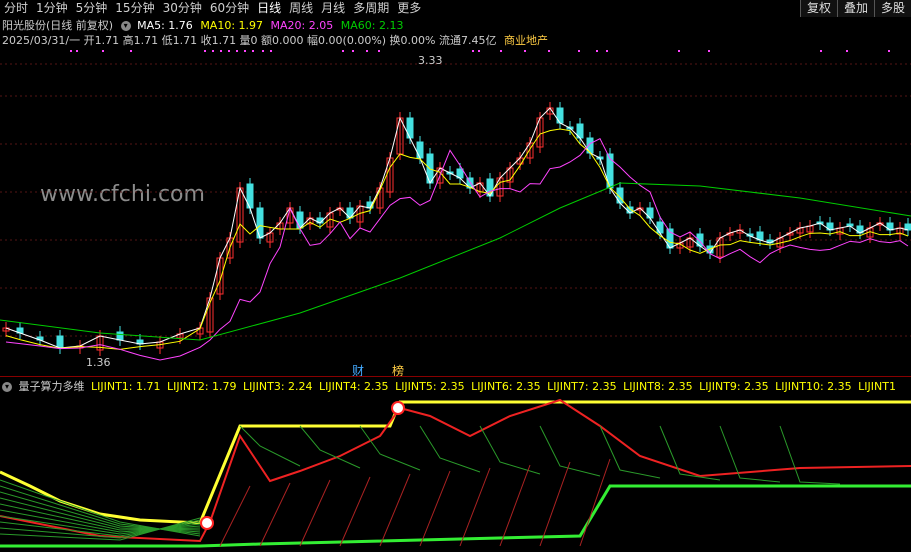  What do you see at coordinates (302, 25) in the screenshot?
I see `ma20-value: MA20: 2.05` at bounding box center [302, 25].